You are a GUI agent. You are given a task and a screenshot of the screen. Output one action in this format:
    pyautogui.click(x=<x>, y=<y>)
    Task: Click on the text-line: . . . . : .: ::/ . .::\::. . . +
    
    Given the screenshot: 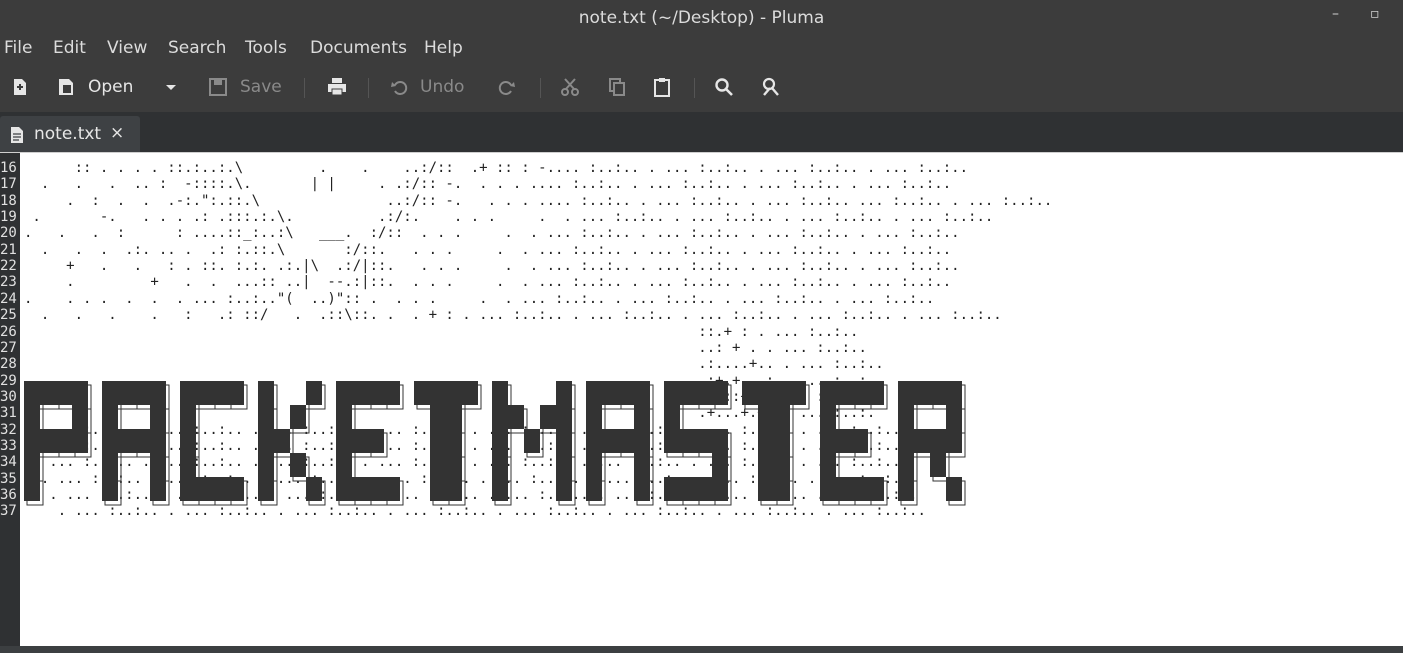 What is the action you would take?
    pyautogui.click(x=513, y=315)
    